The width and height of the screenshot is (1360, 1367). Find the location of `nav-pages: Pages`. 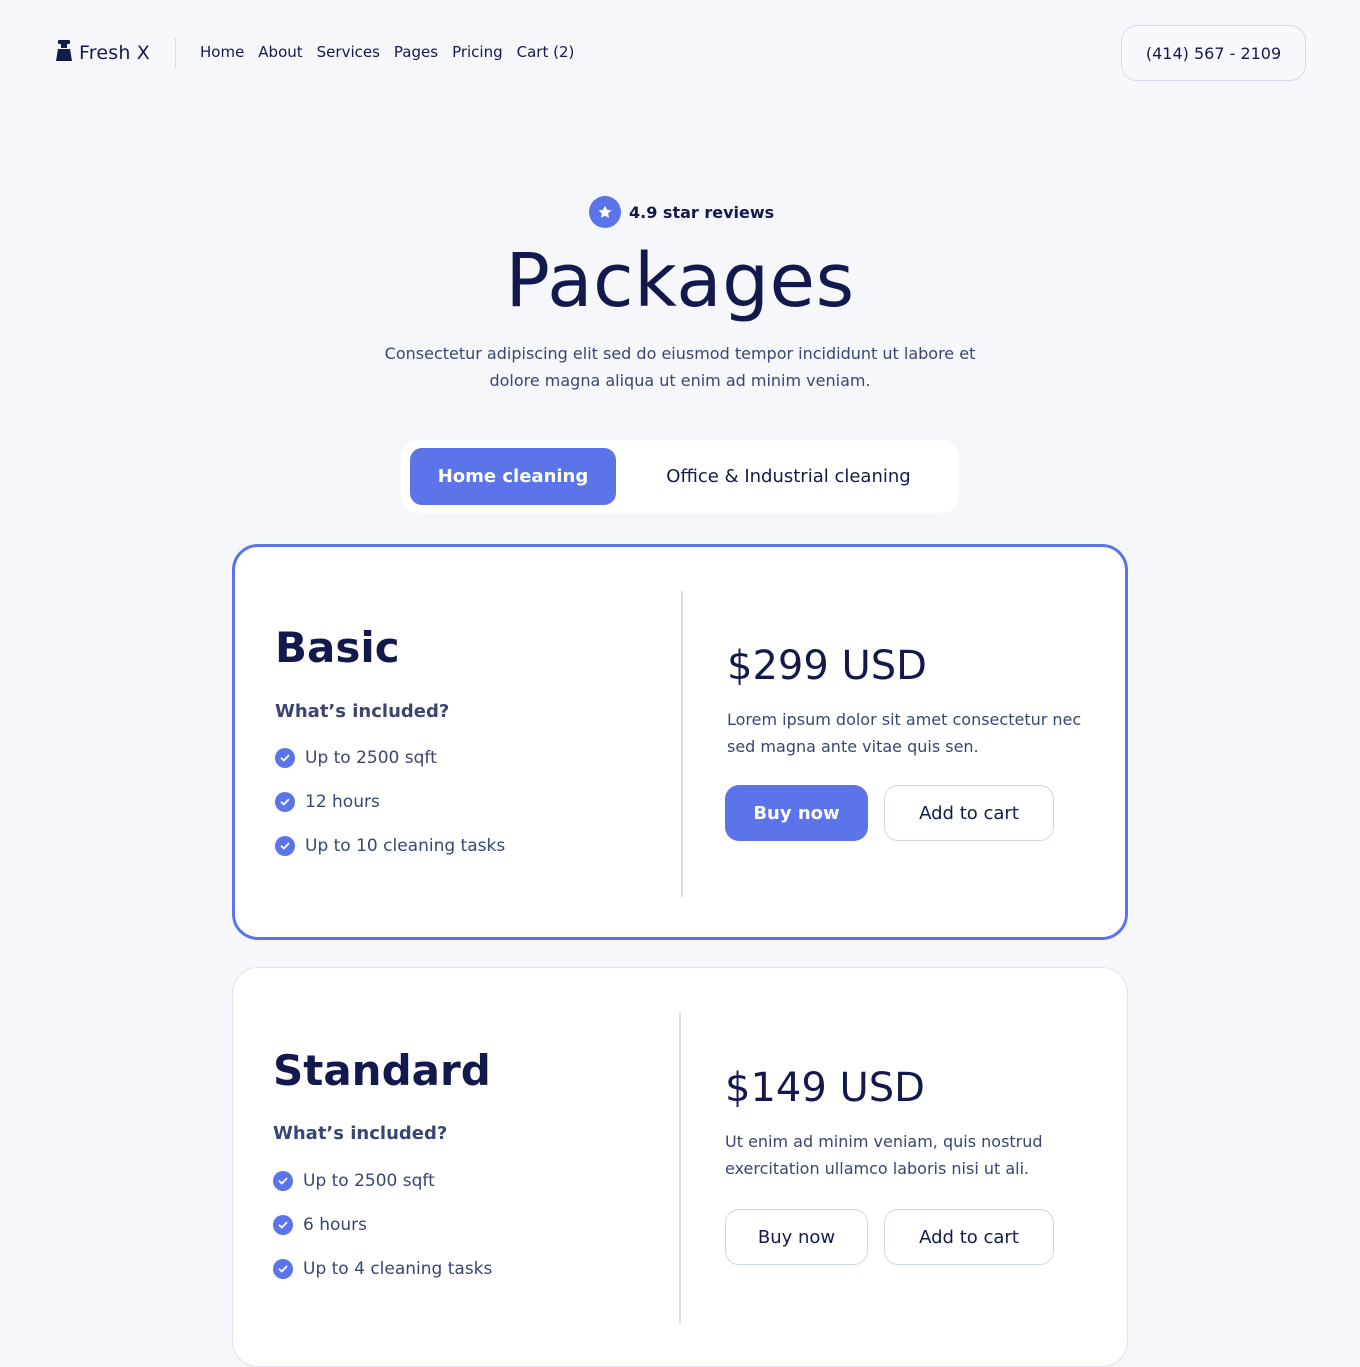

nav-pages: Pages is located at coordinates (416, 52).